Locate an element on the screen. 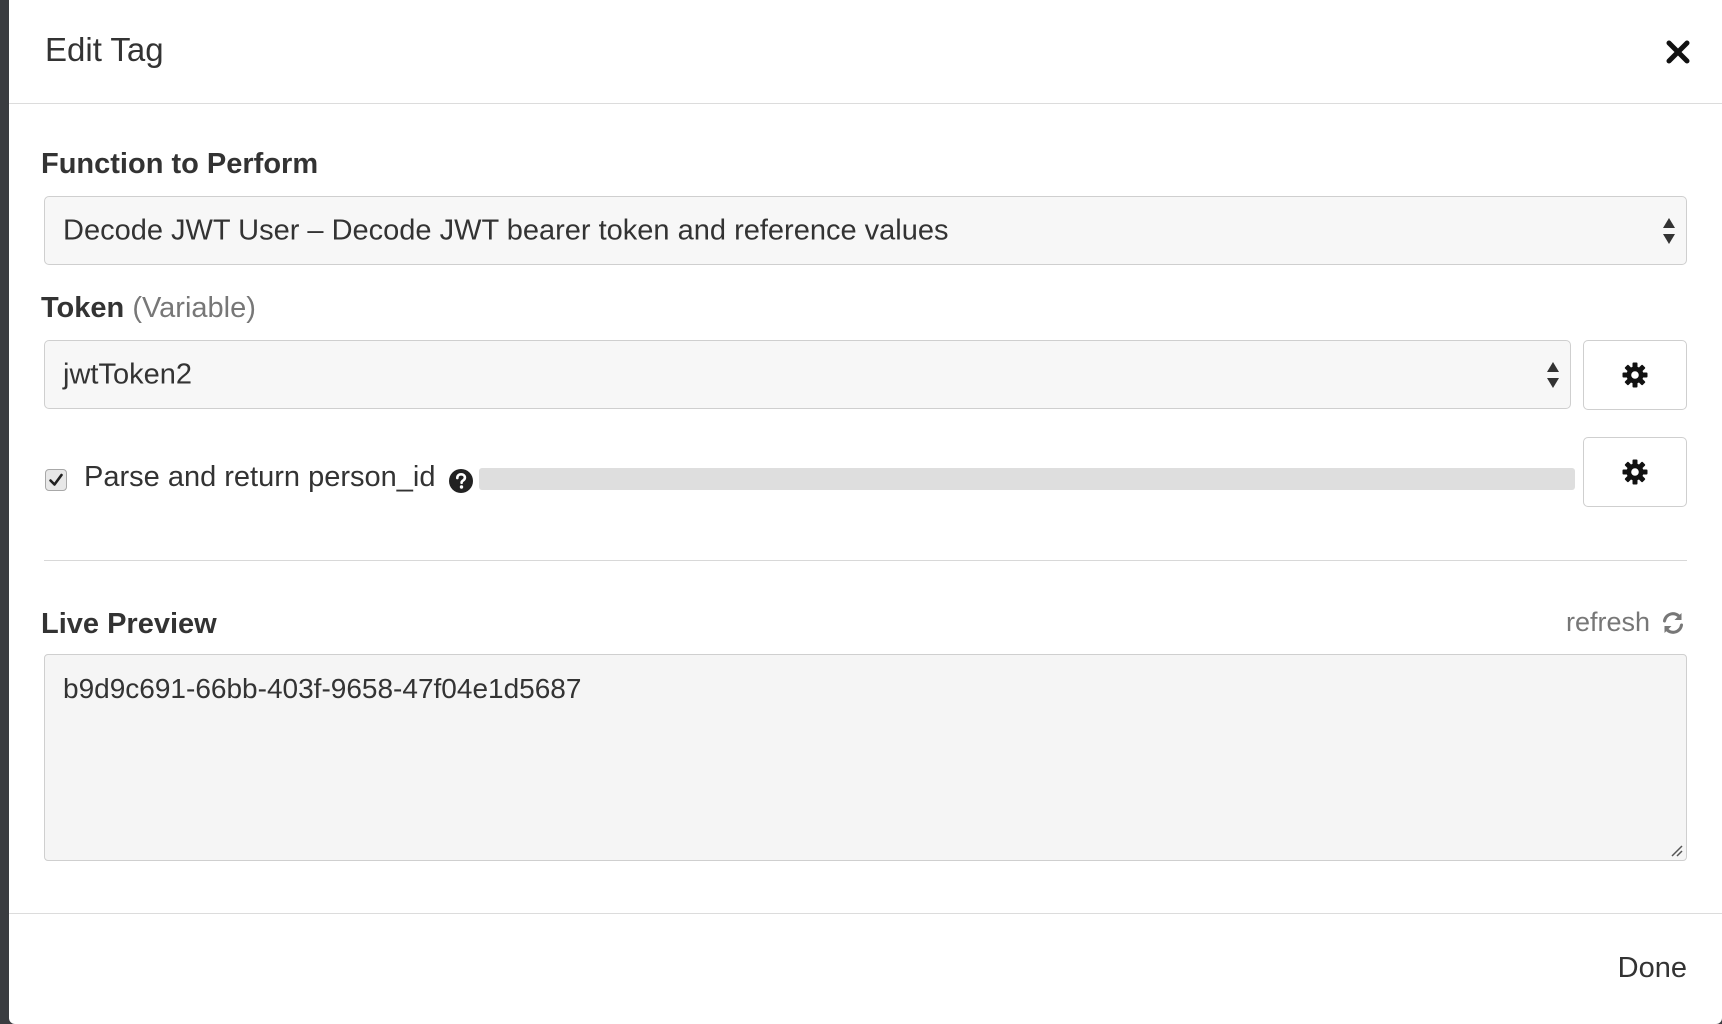 Image resolution: width=1722 pixels, height=1024 pixels. token-label-text: Token is located at coordinates (83, 308).